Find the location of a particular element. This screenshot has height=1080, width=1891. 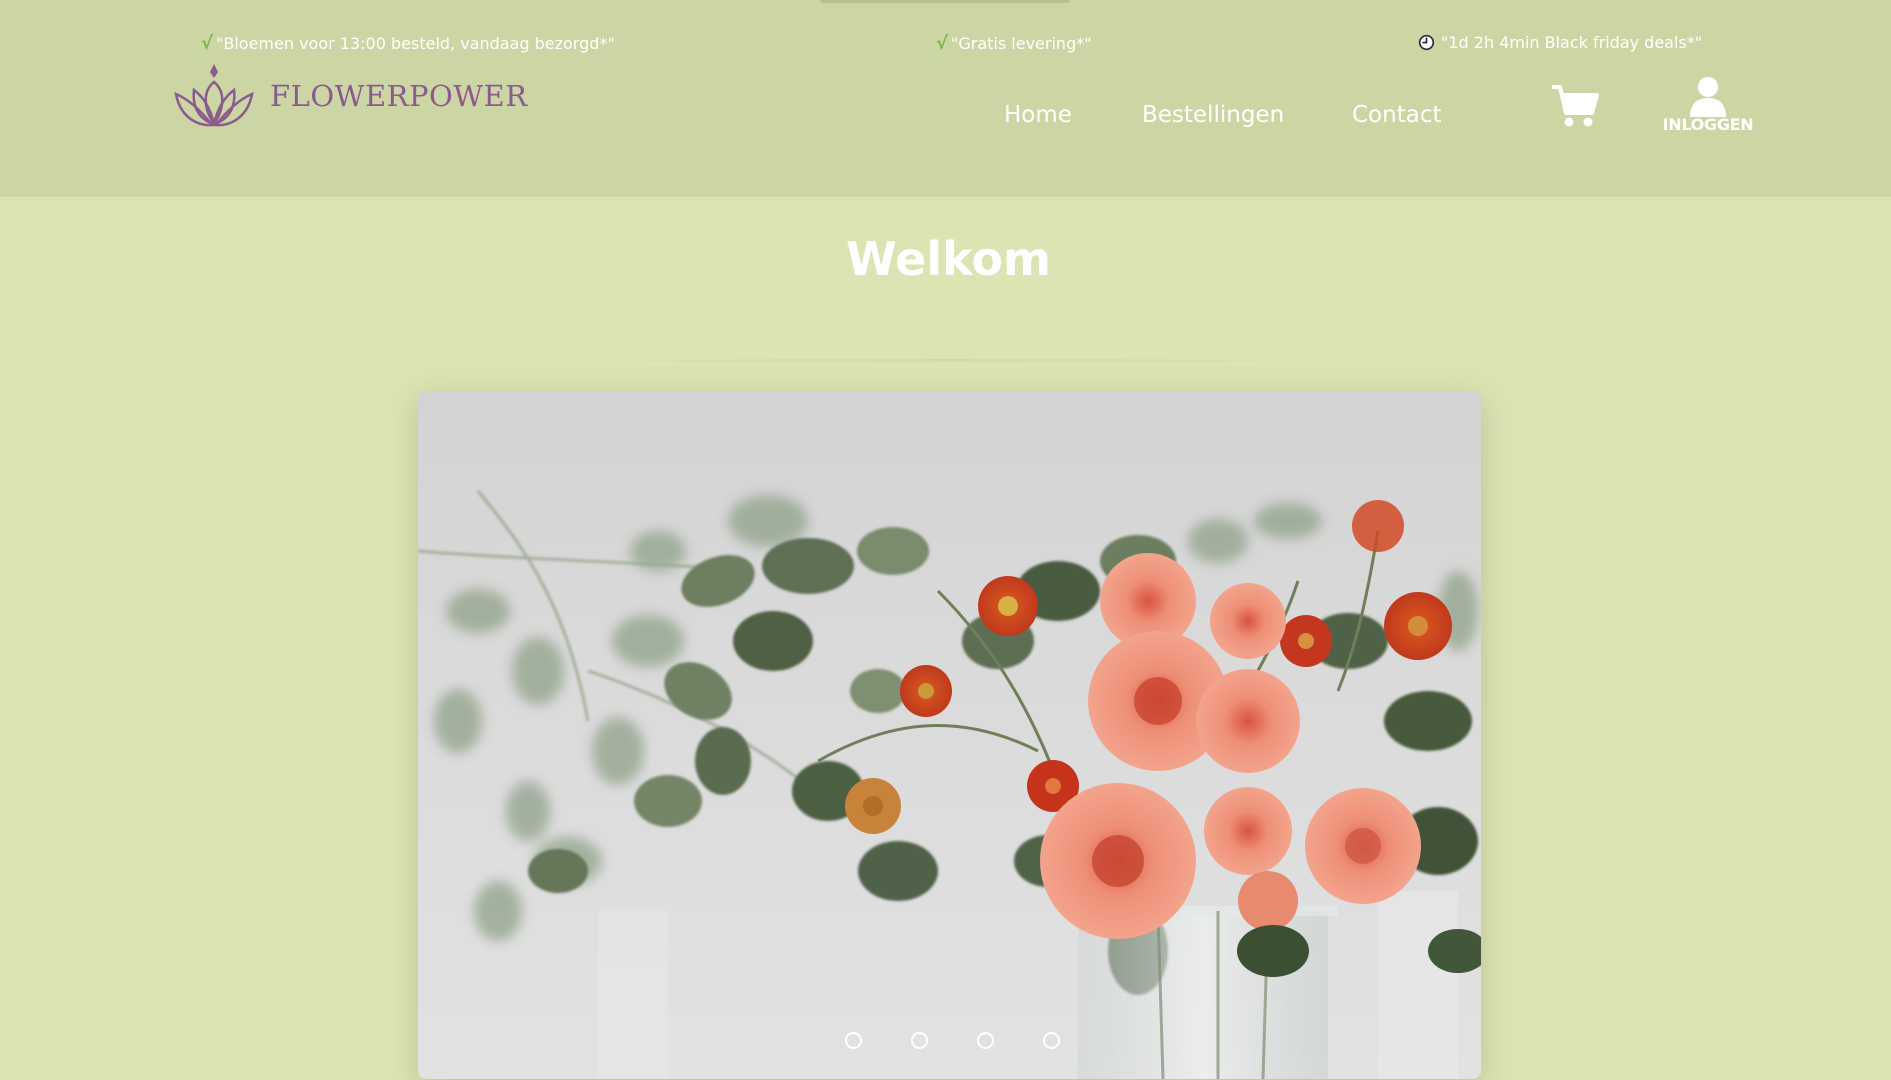

site-logo: FLOWERPOWER is located at coordinates (351, 96).